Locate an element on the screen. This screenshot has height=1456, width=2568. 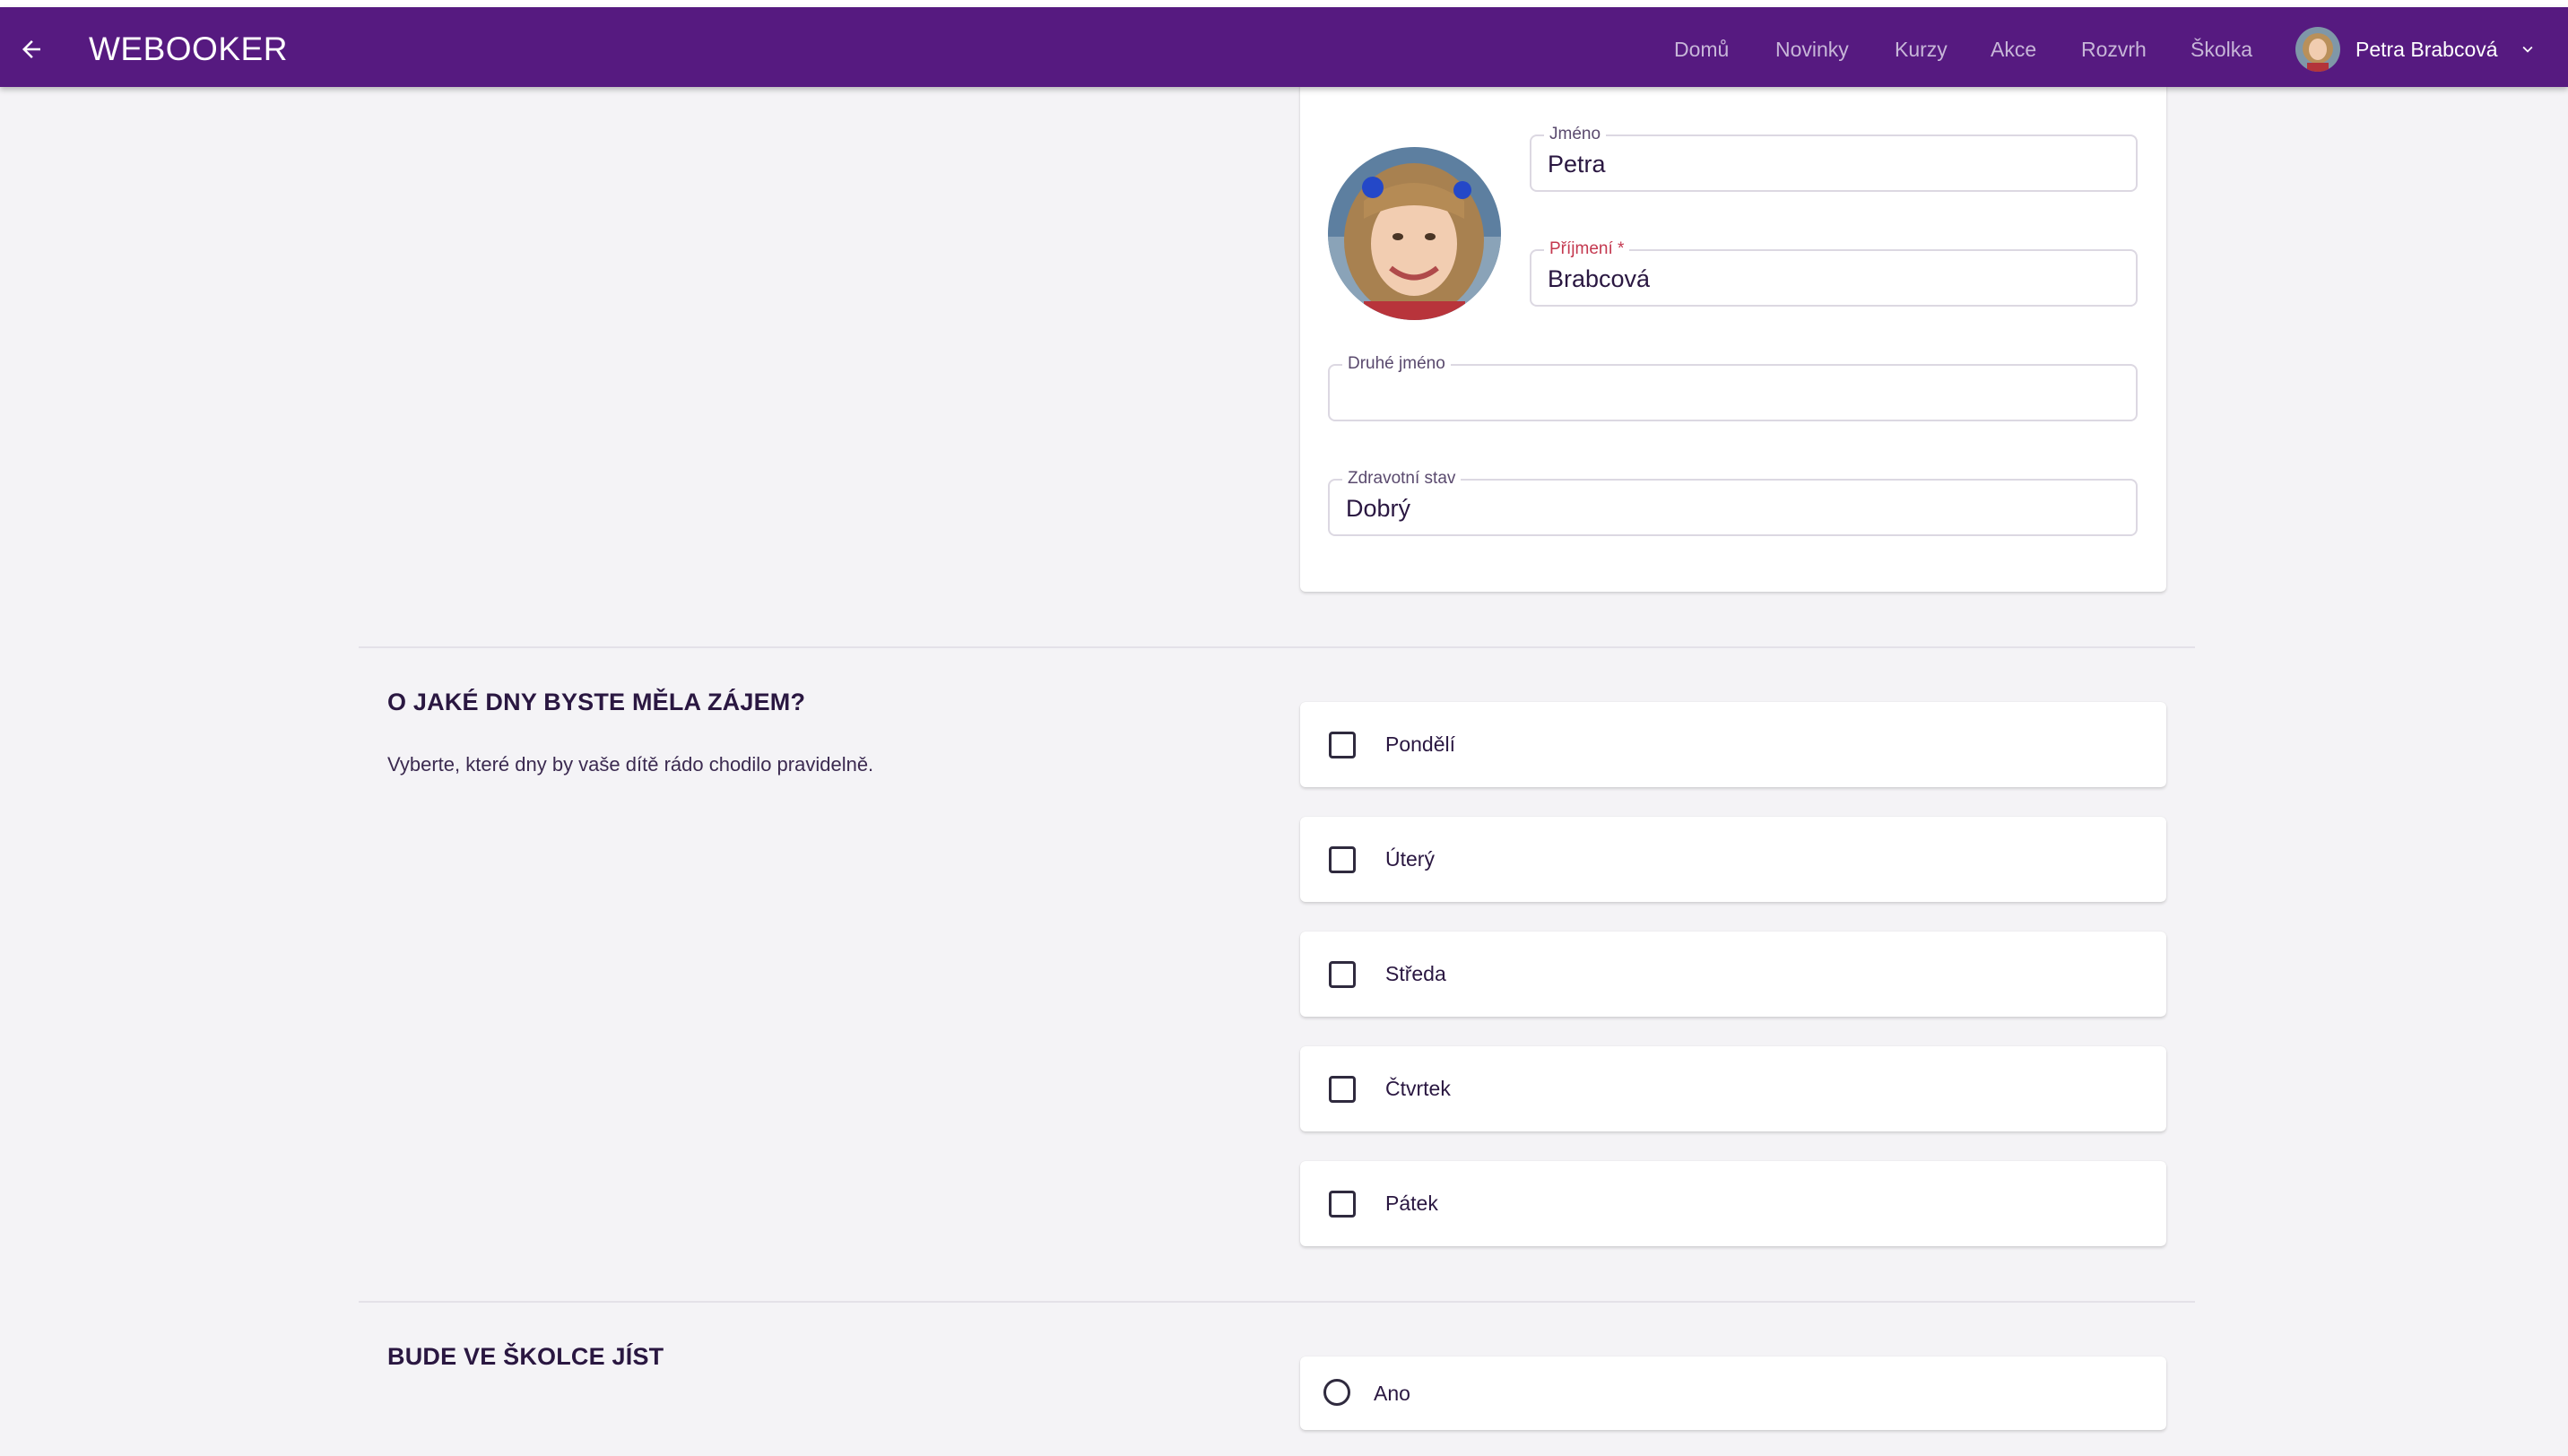
day-option-utery: Úterý is located at coordinates (1733, 859).